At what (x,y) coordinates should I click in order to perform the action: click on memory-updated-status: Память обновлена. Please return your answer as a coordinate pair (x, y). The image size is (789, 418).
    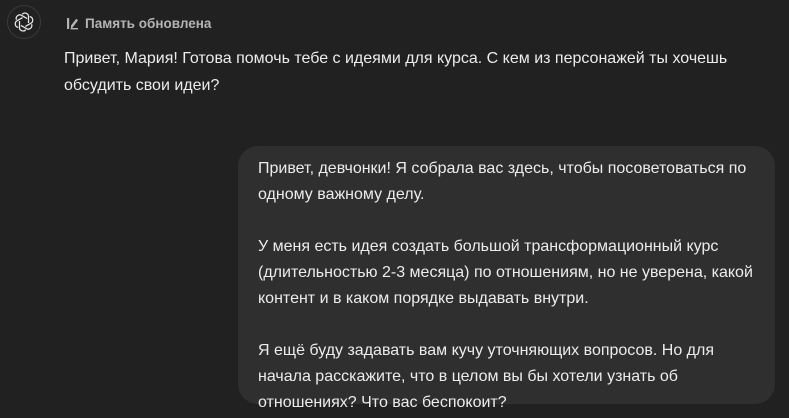
    Looking at the image, I should click on (138, 23).